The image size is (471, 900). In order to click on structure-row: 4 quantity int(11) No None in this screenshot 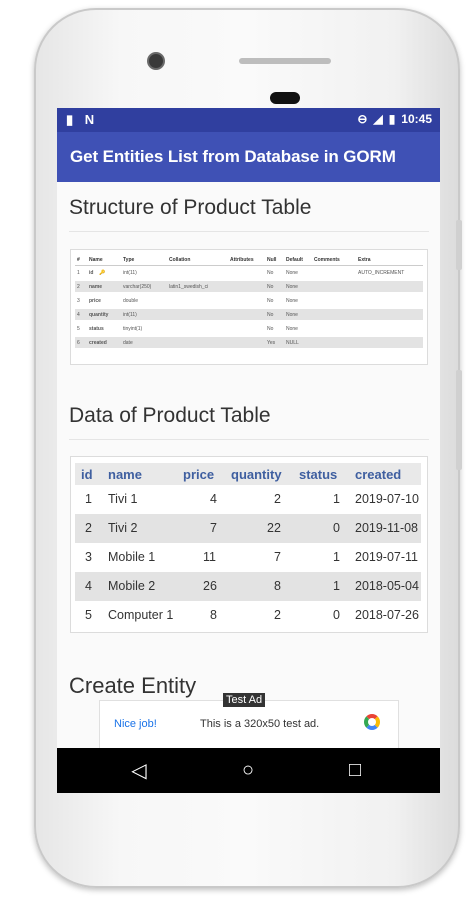, I will do `click(249, 314)`.